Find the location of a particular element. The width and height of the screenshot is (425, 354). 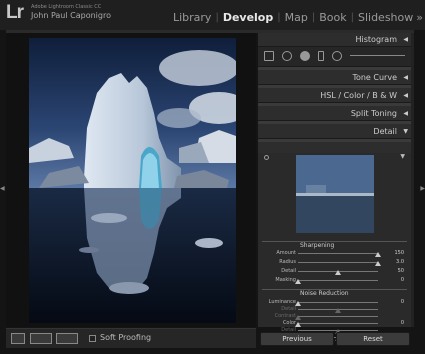

right-panel-toggle-icon: ▶ is located at coordinates (422, 188).